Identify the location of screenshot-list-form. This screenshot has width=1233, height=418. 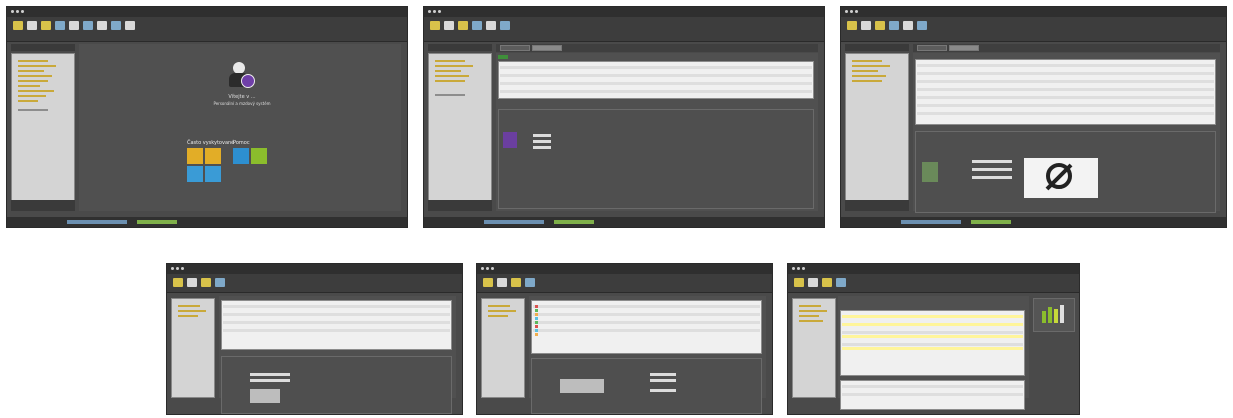
(314, 339).